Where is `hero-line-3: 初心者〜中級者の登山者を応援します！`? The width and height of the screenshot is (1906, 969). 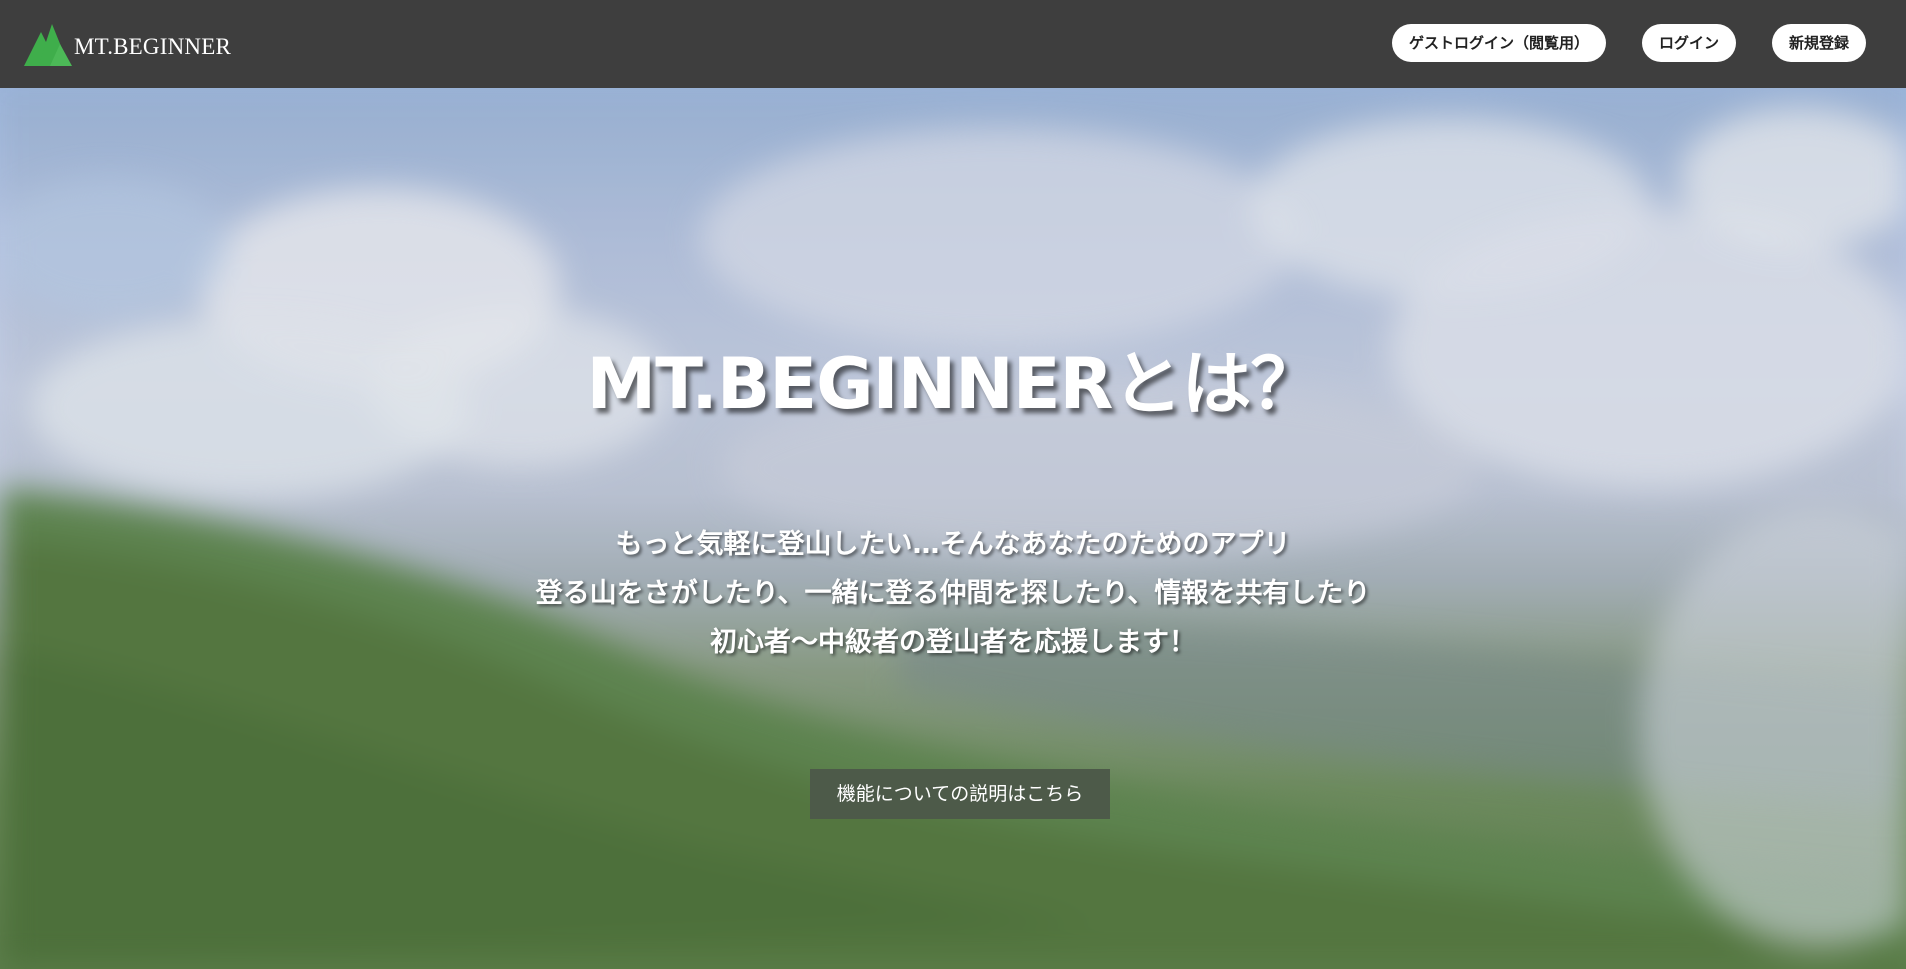 hero-line-3: 初心者〜中級者の登山者を応援します！ is located at coordinates (953, 642).